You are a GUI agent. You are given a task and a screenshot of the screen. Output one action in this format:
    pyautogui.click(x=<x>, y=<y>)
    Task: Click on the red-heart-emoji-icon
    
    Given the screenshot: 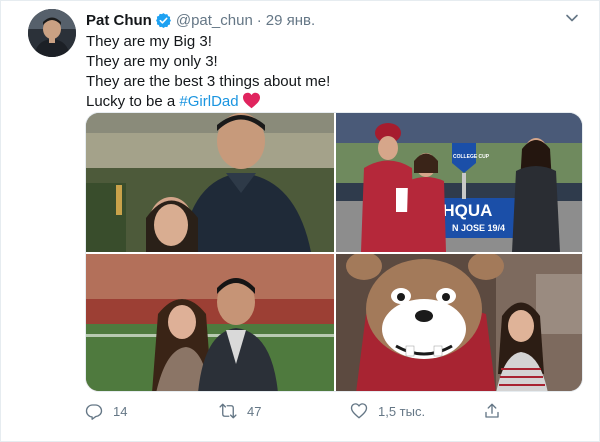 What is the action you would take?
    pyautogui.click(x=251, y=100)
    